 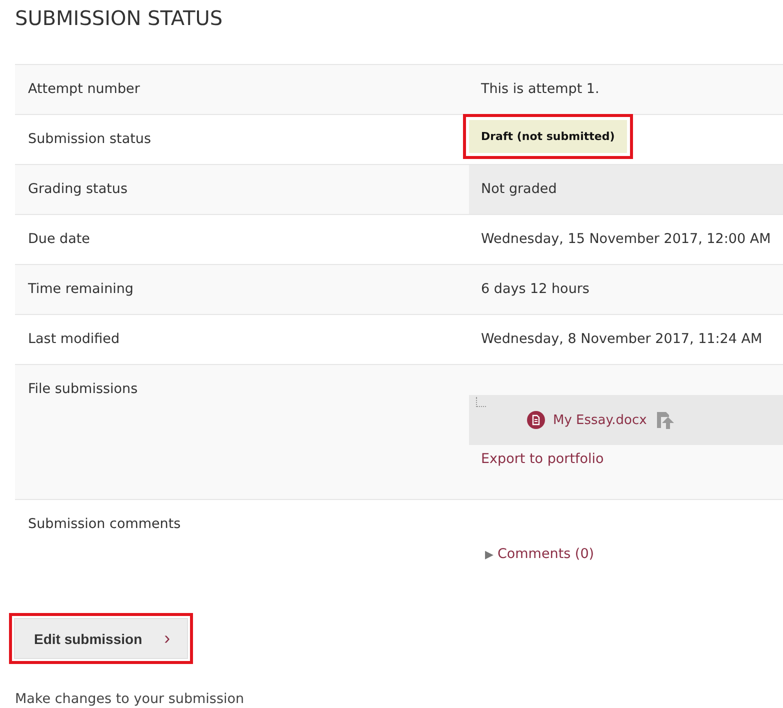 I want to click on status-badge: Draft (not submitted), so click(x=548, y=136).